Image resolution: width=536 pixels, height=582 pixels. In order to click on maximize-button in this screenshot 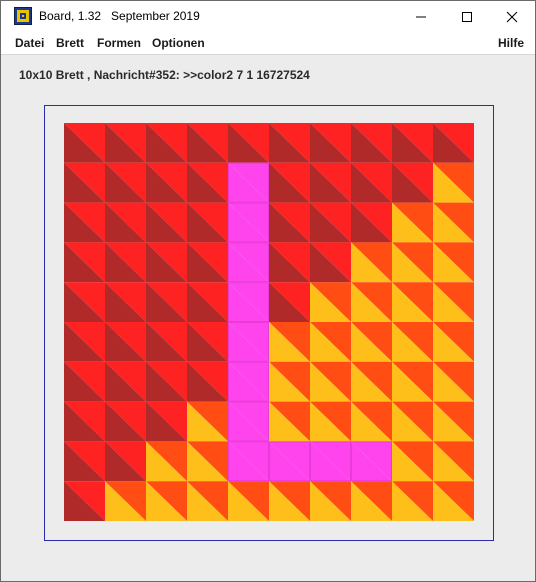, I will do `click(467, 16)`.